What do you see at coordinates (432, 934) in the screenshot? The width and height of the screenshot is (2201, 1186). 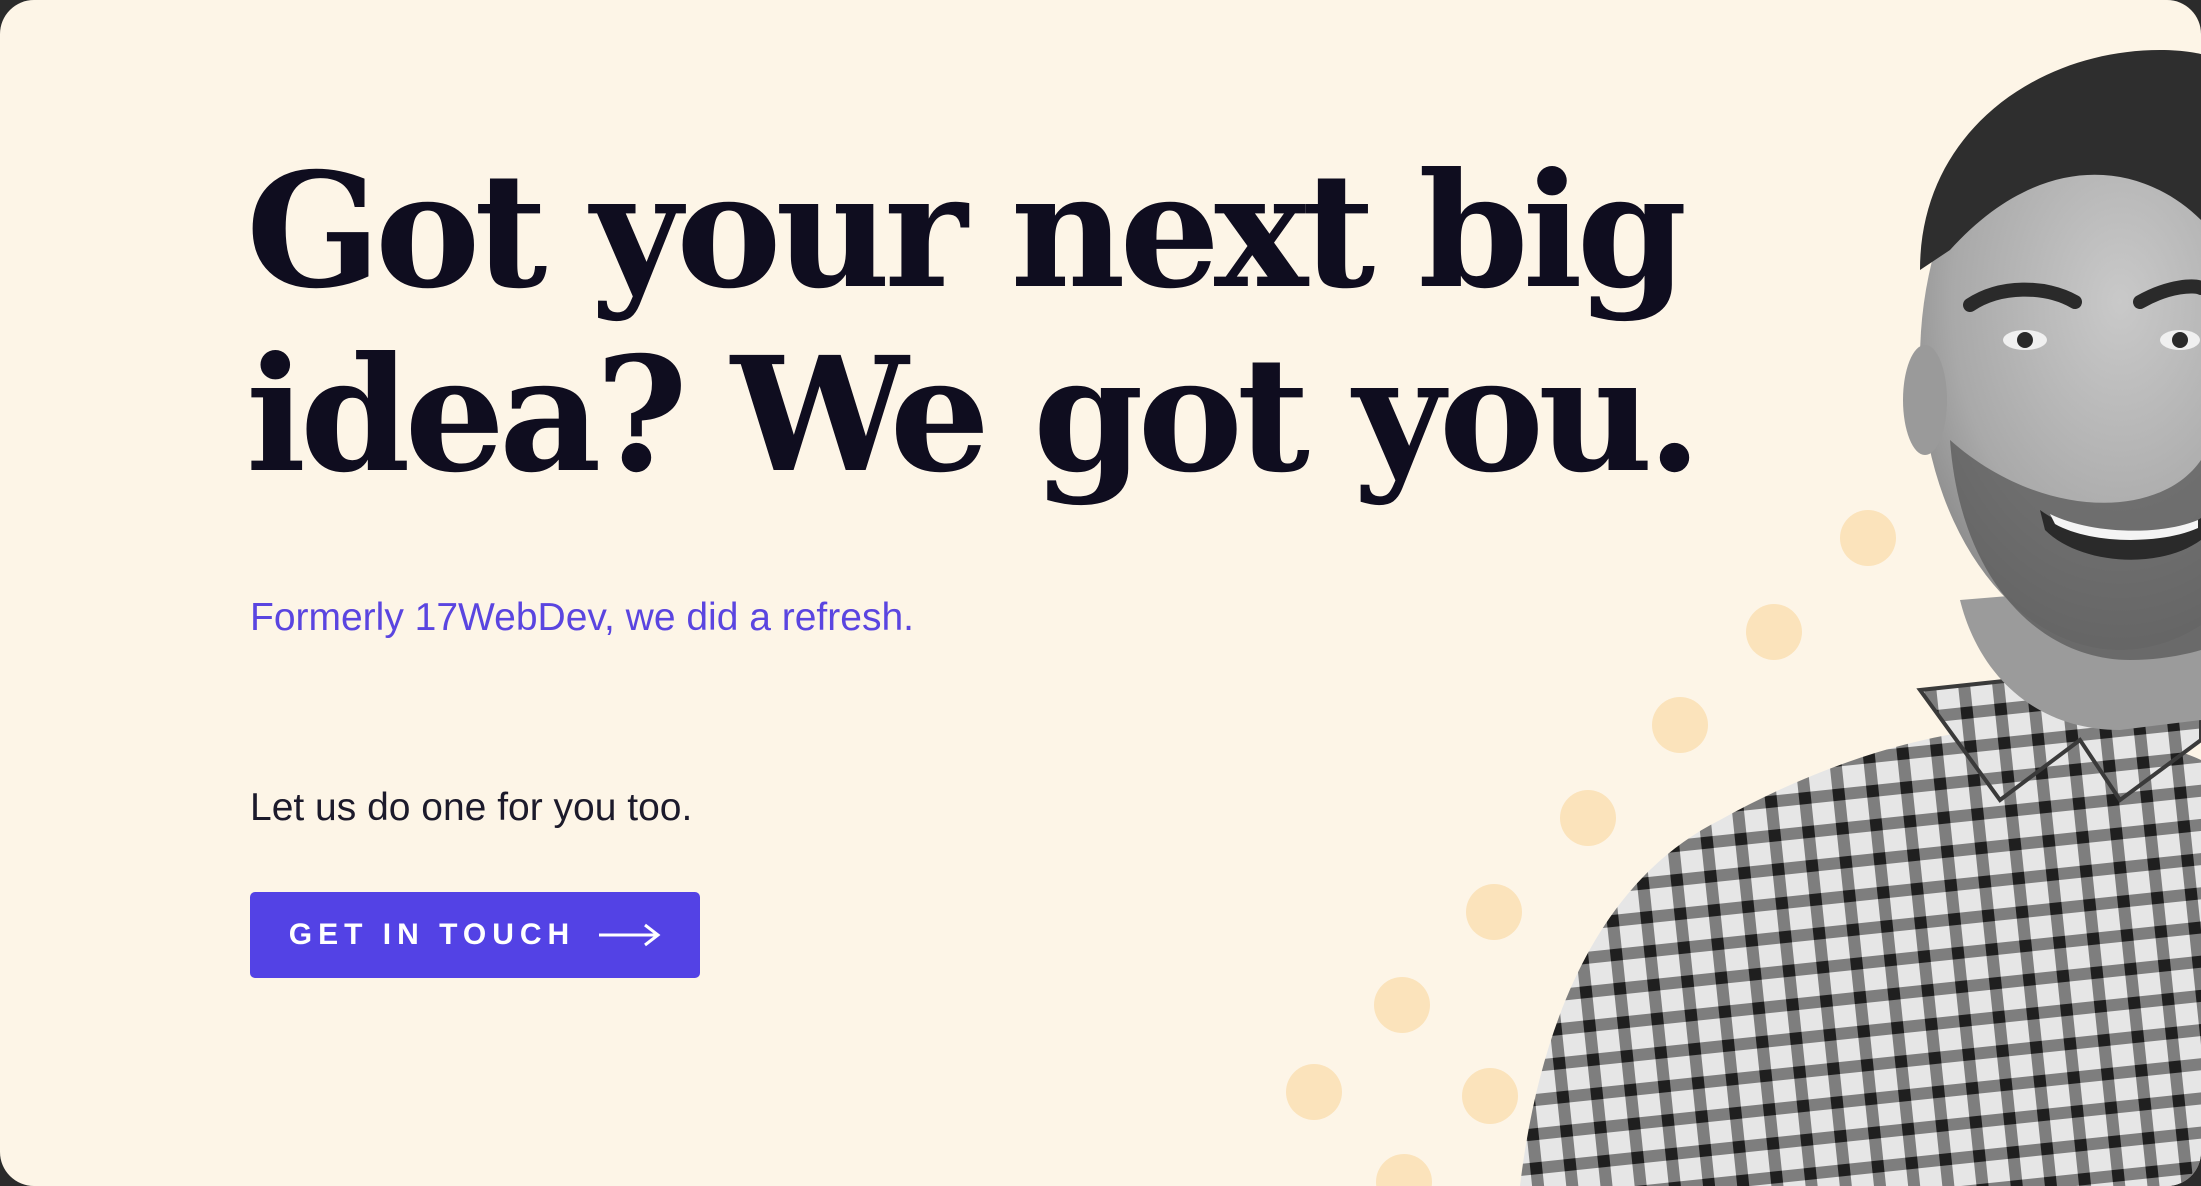 I see `get-in-touch-label: GET IN TOUCH` at bounding box center [432, 934].